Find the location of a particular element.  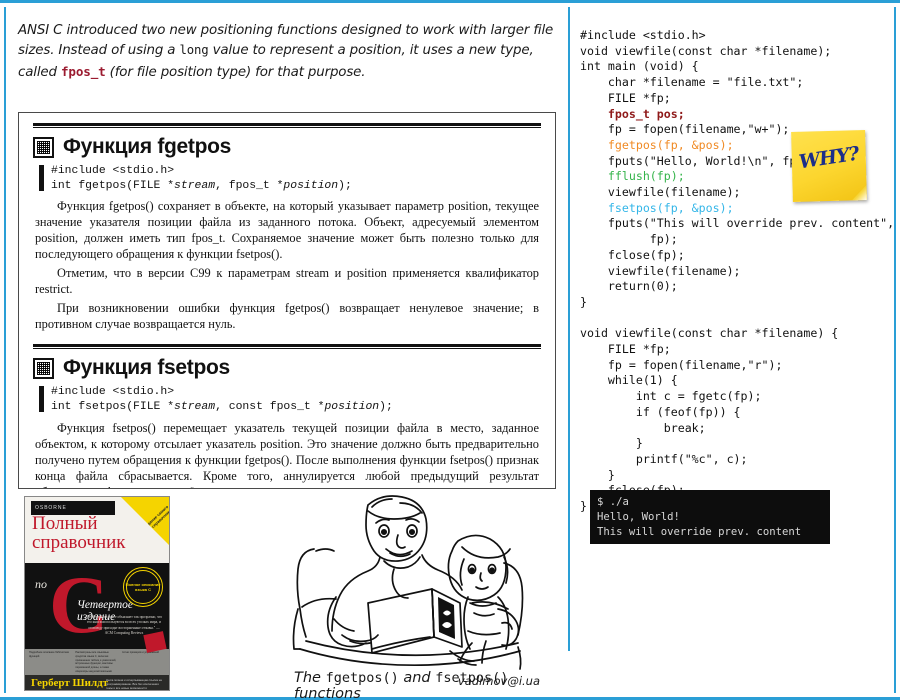

section-title-fn: fgetpos is located at coordinates (194, 146).